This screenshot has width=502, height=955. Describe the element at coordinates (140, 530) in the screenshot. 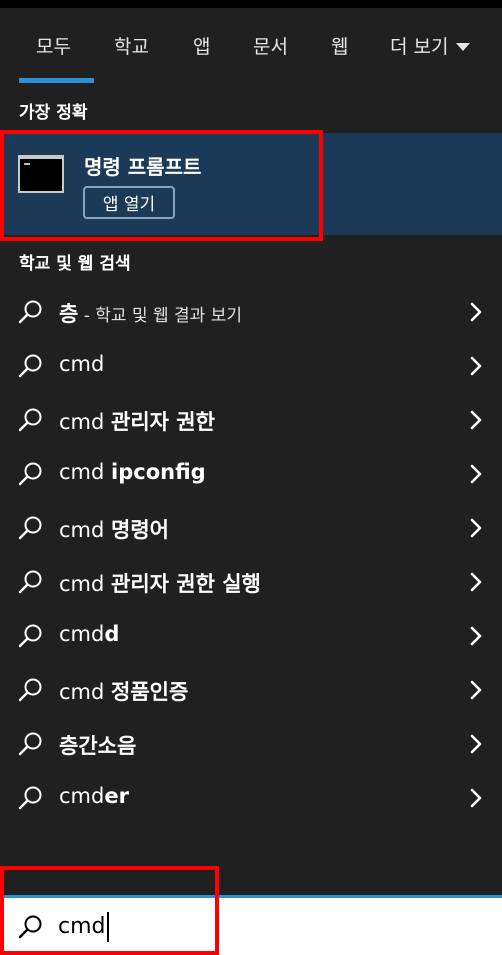

I see `result-bold-text: 명령어` at that location.